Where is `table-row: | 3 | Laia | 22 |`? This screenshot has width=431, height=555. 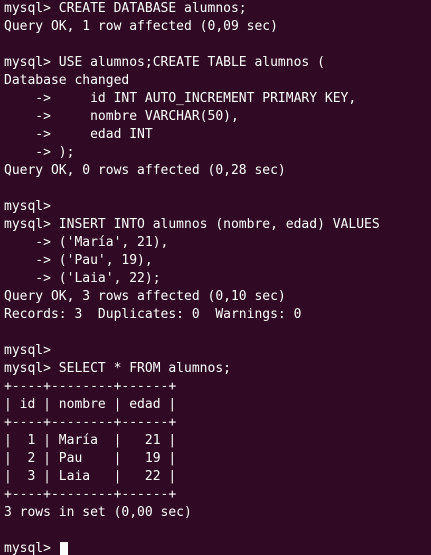 table-row: | 3 | Laia | 22 | is located at coordinates (90, 476).